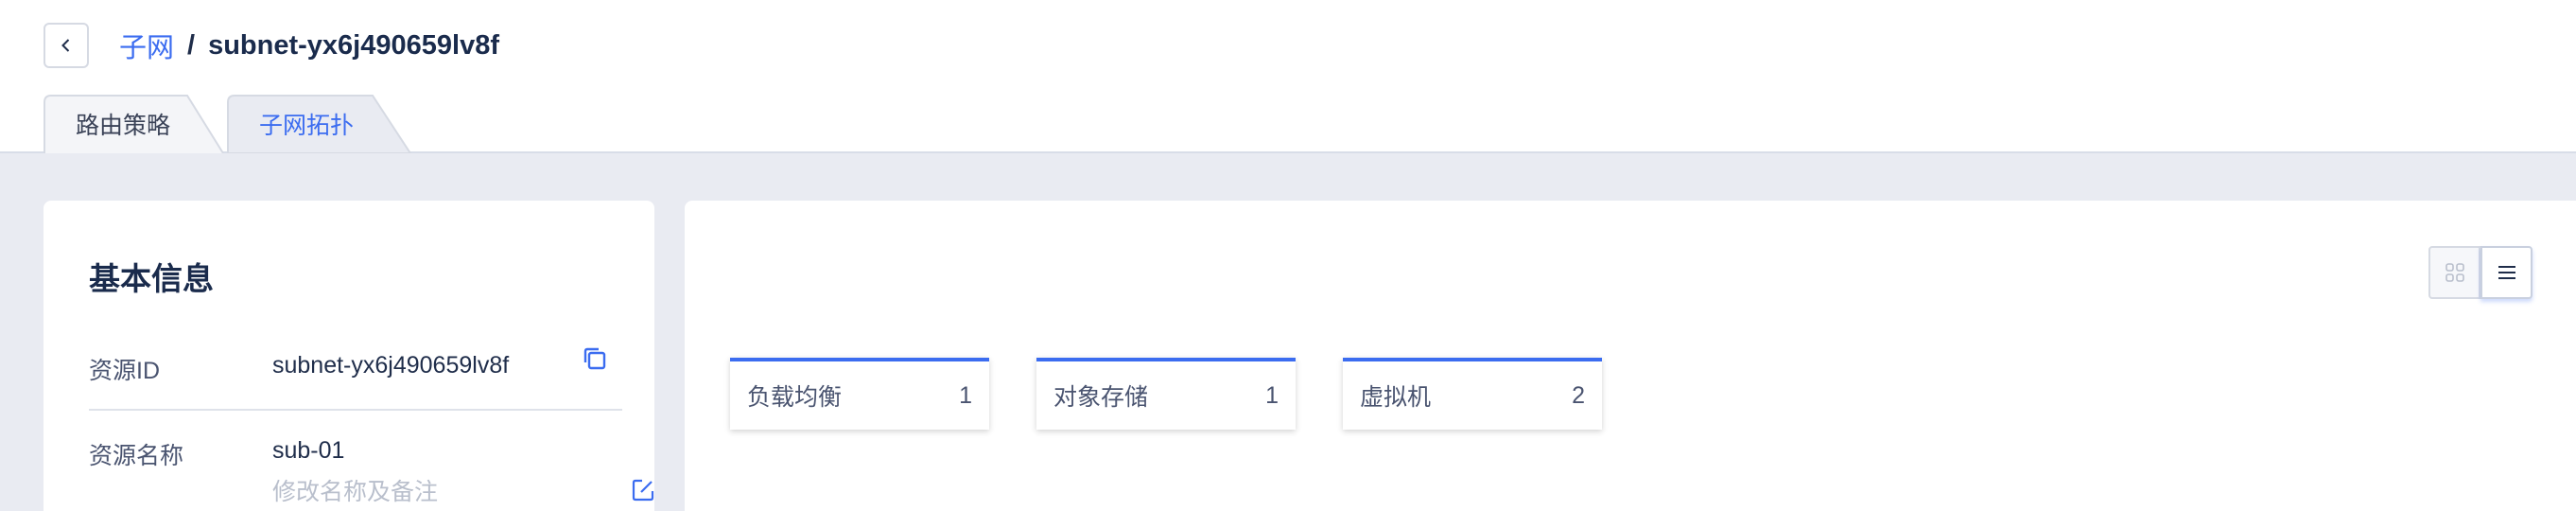  Describe the element at coordinates (1396, 397) in the screenshot. I see `resource-card-label: 虚拟机` at that location.